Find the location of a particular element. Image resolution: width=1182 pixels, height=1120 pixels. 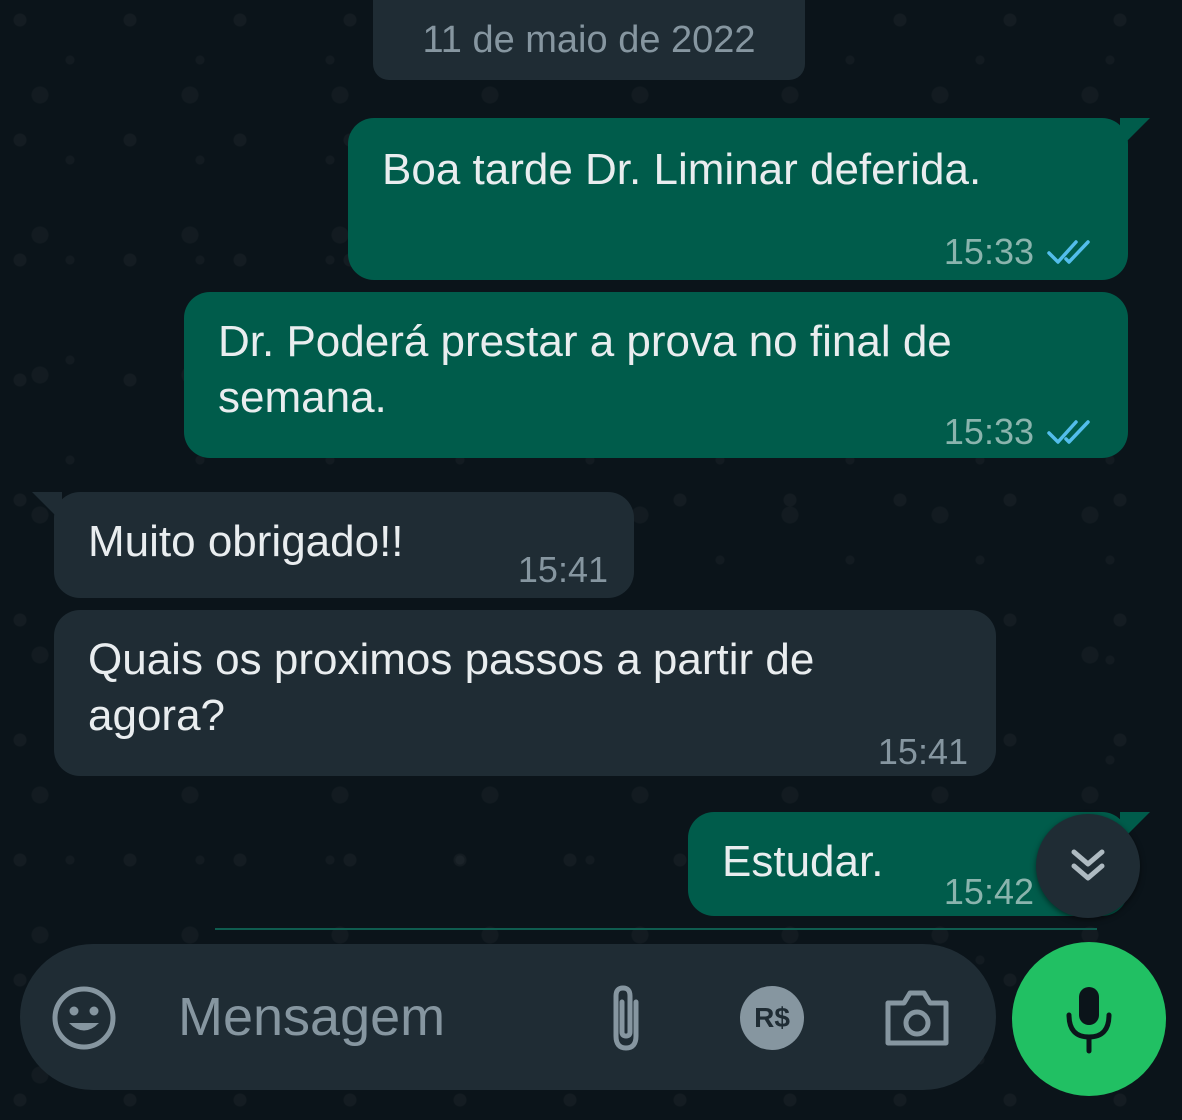

scroll-to-bottom-button is located at coordinates (1088, 866).